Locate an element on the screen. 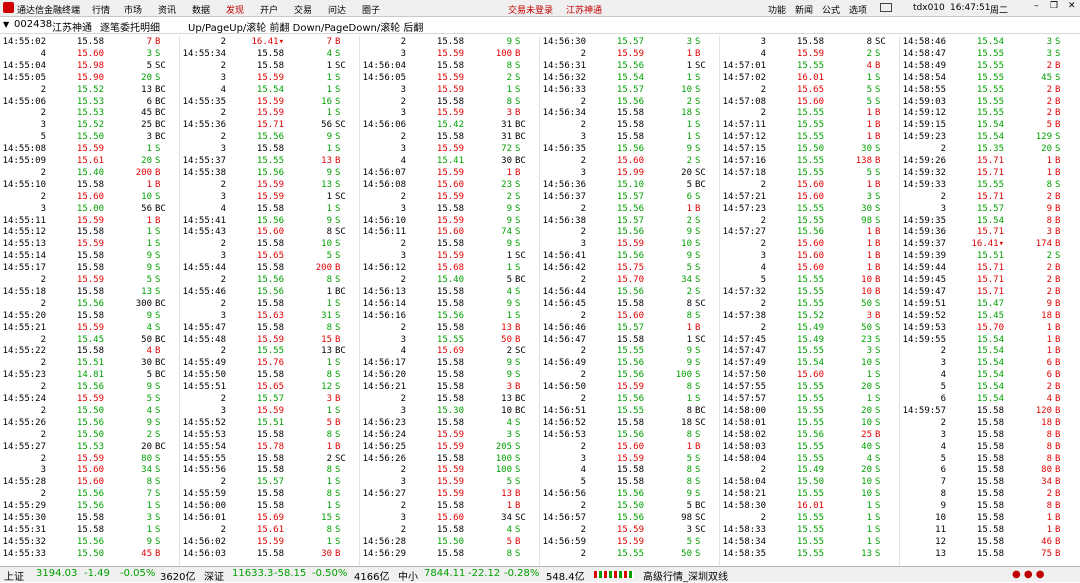 This screenshot has height=583, width=1080. tick-volume: 45 is located at coordinates (1046, 77).